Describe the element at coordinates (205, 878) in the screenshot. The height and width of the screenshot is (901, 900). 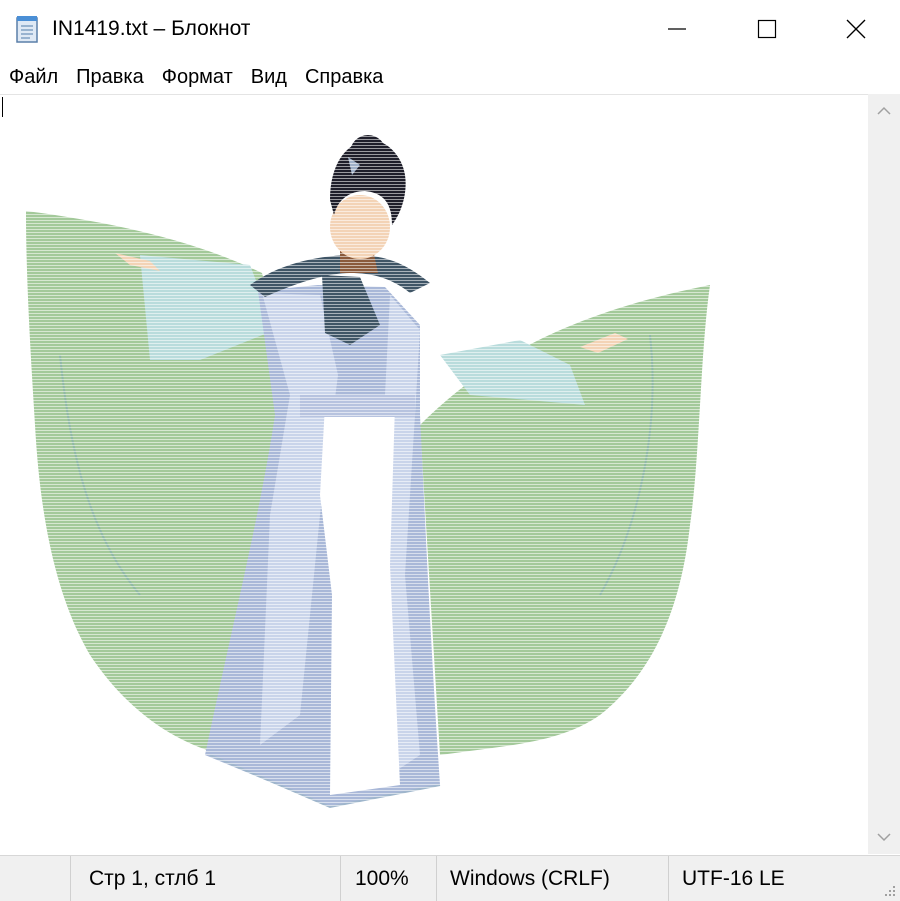
I see `status-cursor-position: Стр 1, стлб 1` at that location.